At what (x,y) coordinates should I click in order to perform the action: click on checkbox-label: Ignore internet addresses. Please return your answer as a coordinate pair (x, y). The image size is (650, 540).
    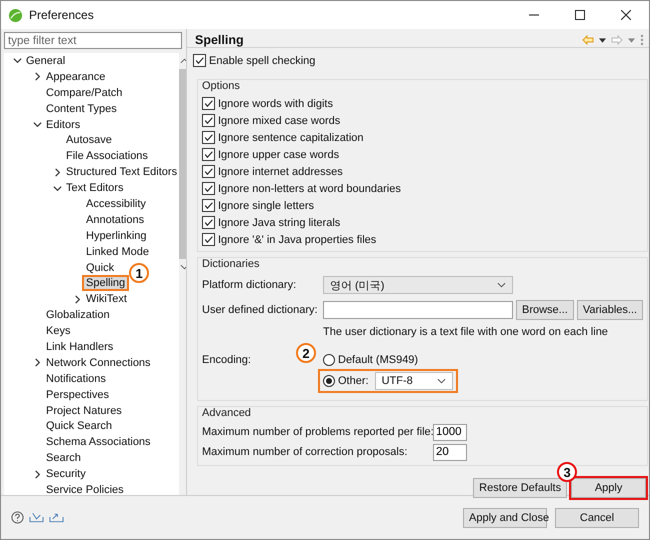
    Looking at the image, I should click on (280, 172).